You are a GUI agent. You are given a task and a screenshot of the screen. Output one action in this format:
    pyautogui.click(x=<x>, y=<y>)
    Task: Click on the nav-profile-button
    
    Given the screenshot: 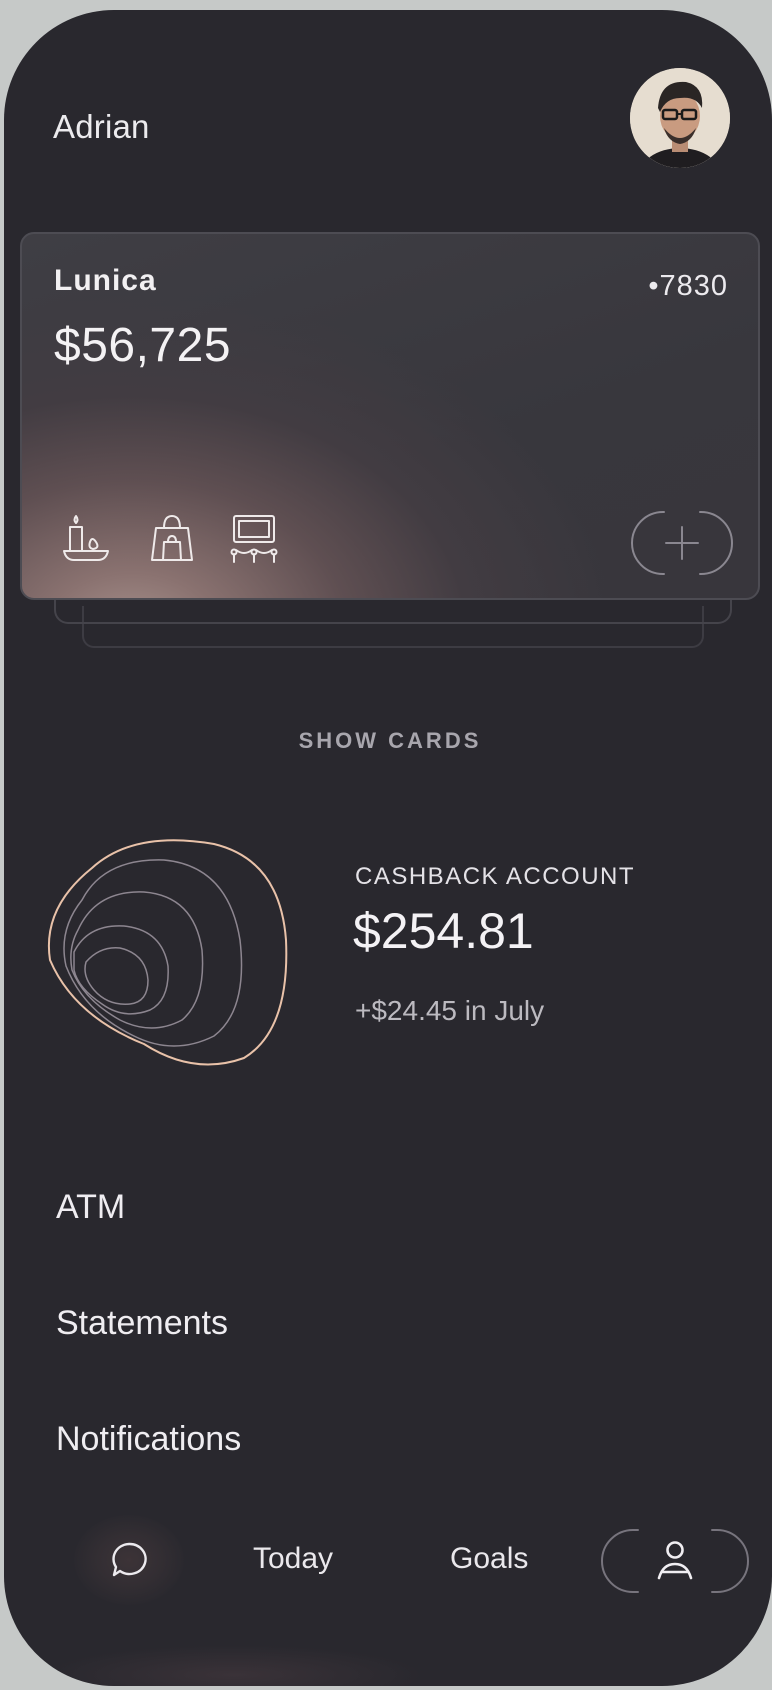 What is the action you would take?
    pyautogui.click(x=675, y=1561)
    